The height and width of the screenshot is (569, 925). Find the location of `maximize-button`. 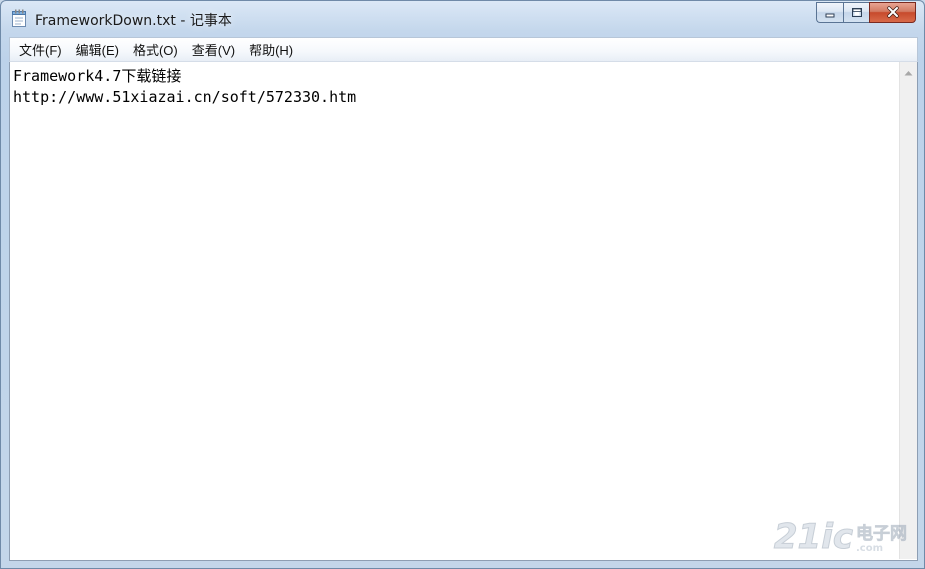

maximize-button is located at coordinates (856, 12).